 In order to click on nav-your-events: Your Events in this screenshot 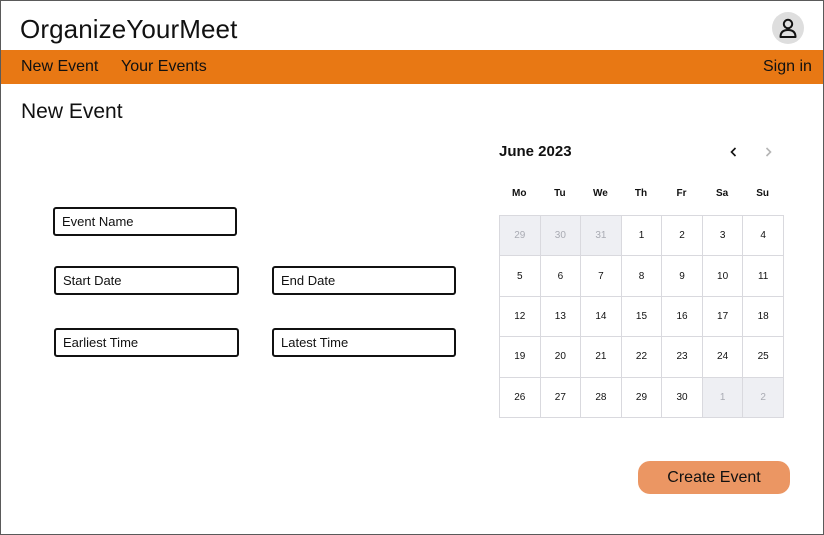, I will do `click(164, 67)`.